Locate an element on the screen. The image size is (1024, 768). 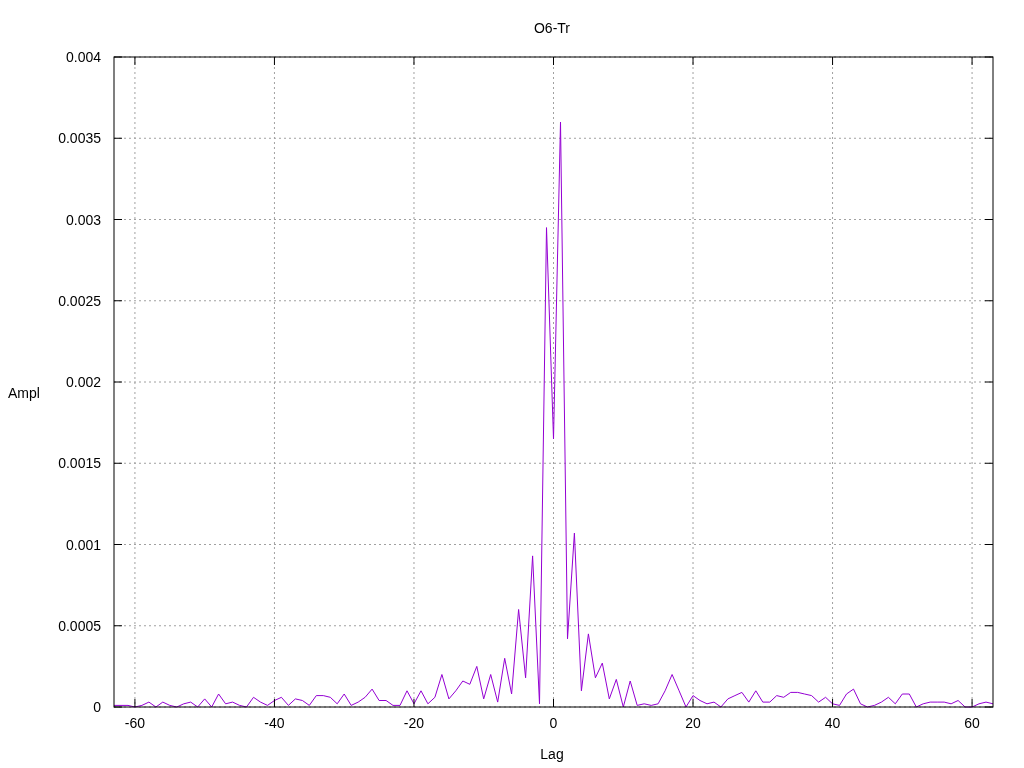
y-tick-label: 0.004 is located at coordinates (83, 57).